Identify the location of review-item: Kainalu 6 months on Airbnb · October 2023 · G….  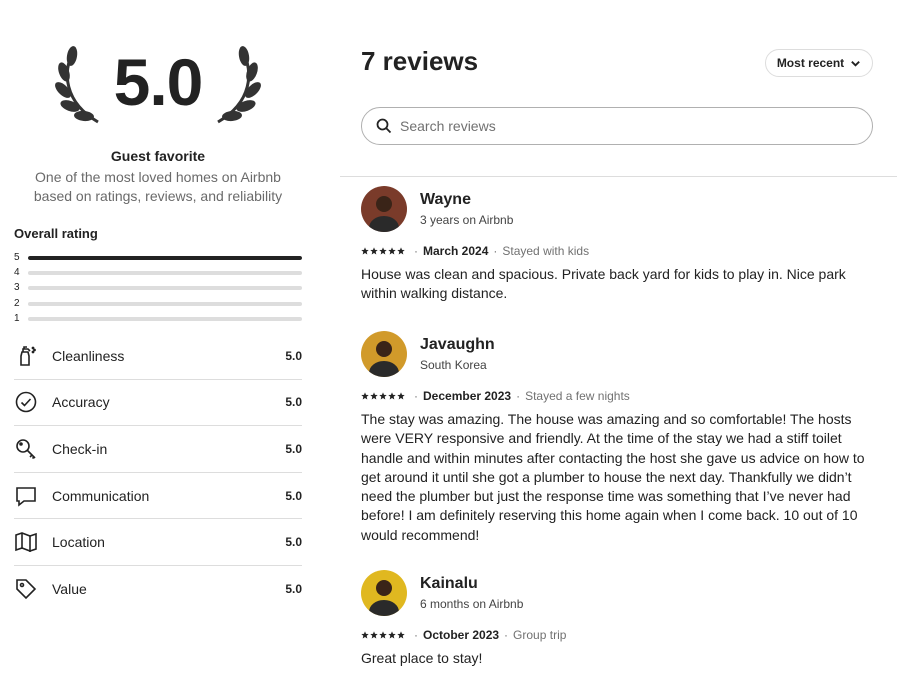
(621, 619).